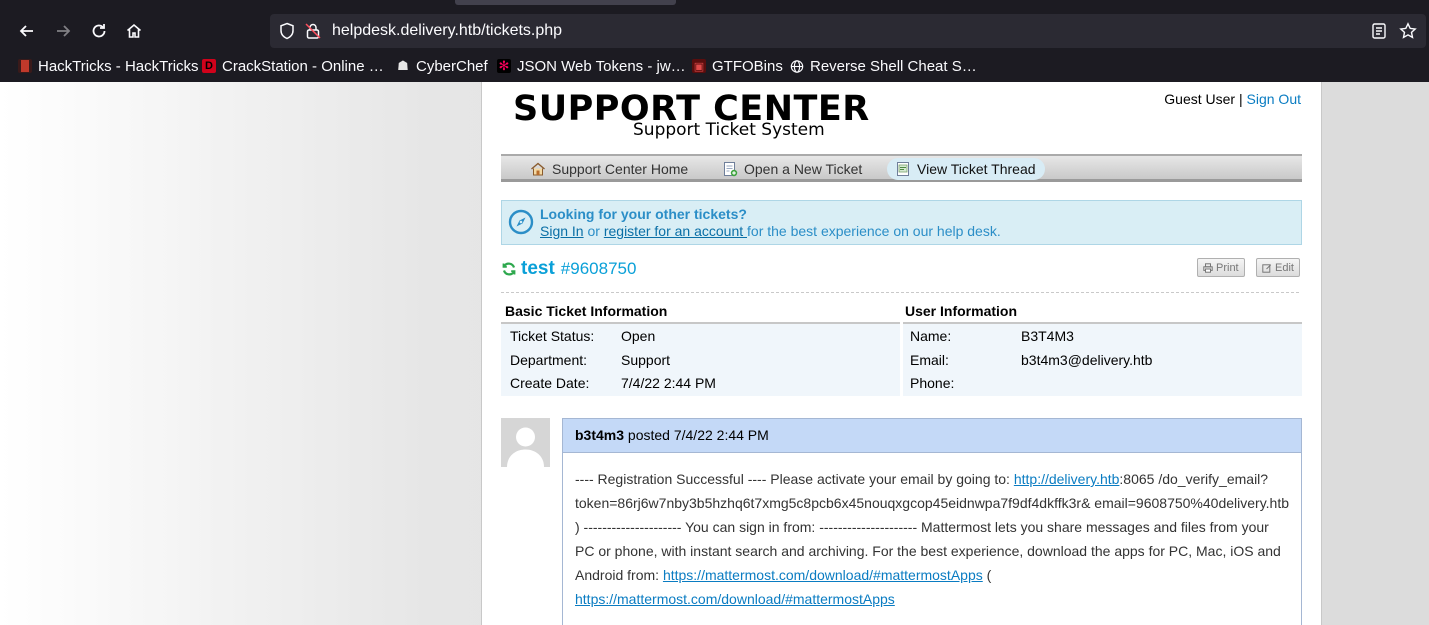 The image size is (1429, 625). What do you see at coordinates (961, 311) in the screenshot?
I see `user-info-heading: User Information` at bounding box center [961, 311].